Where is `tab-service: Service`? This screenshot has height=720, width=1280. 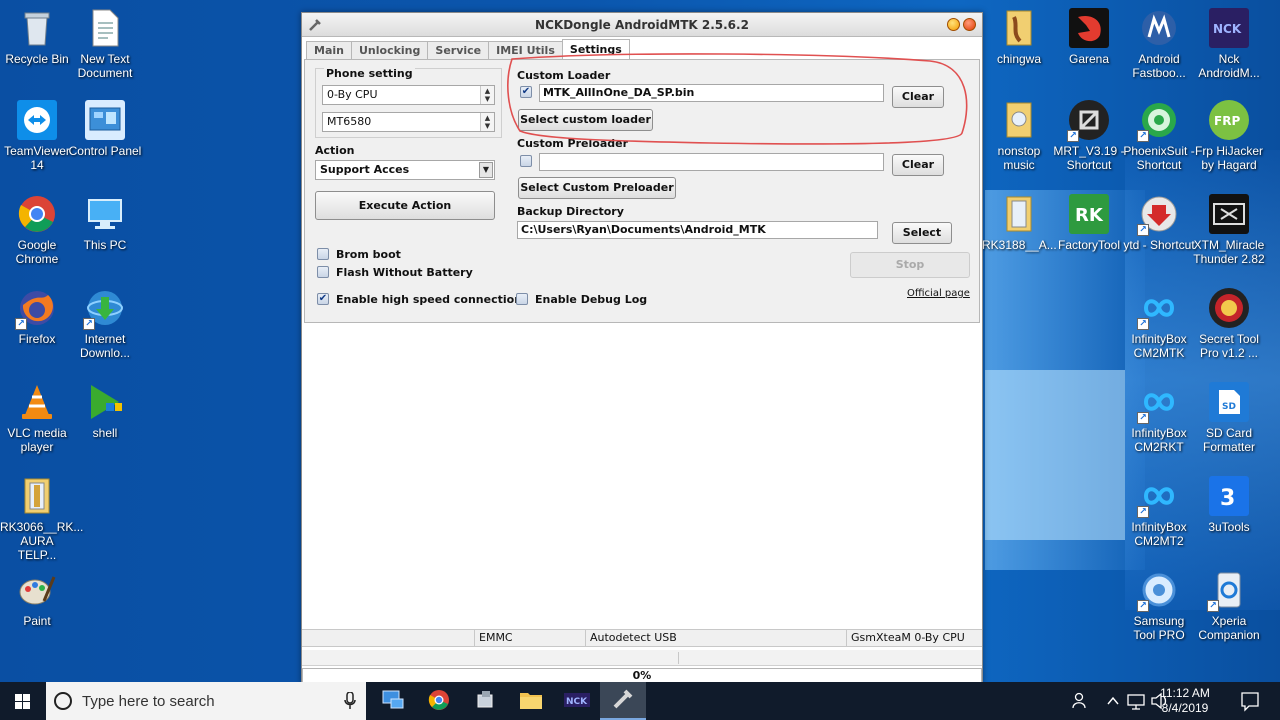
tab-service: Service is located at coordinates (458, 50).